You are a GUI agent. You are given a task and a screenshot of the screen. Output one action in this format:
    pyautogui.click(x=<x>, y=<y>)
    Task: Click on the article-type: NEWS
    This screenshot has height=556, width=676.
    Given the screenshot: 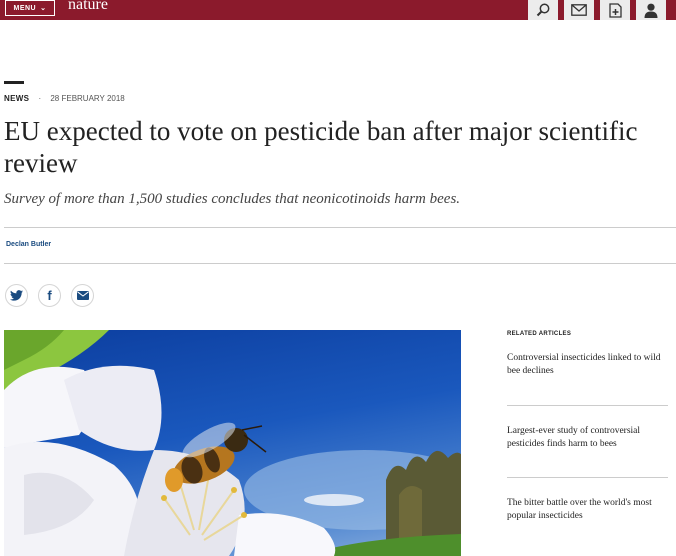 What is the action you would take?
    pyautogui.click(x=17, y=98)
    